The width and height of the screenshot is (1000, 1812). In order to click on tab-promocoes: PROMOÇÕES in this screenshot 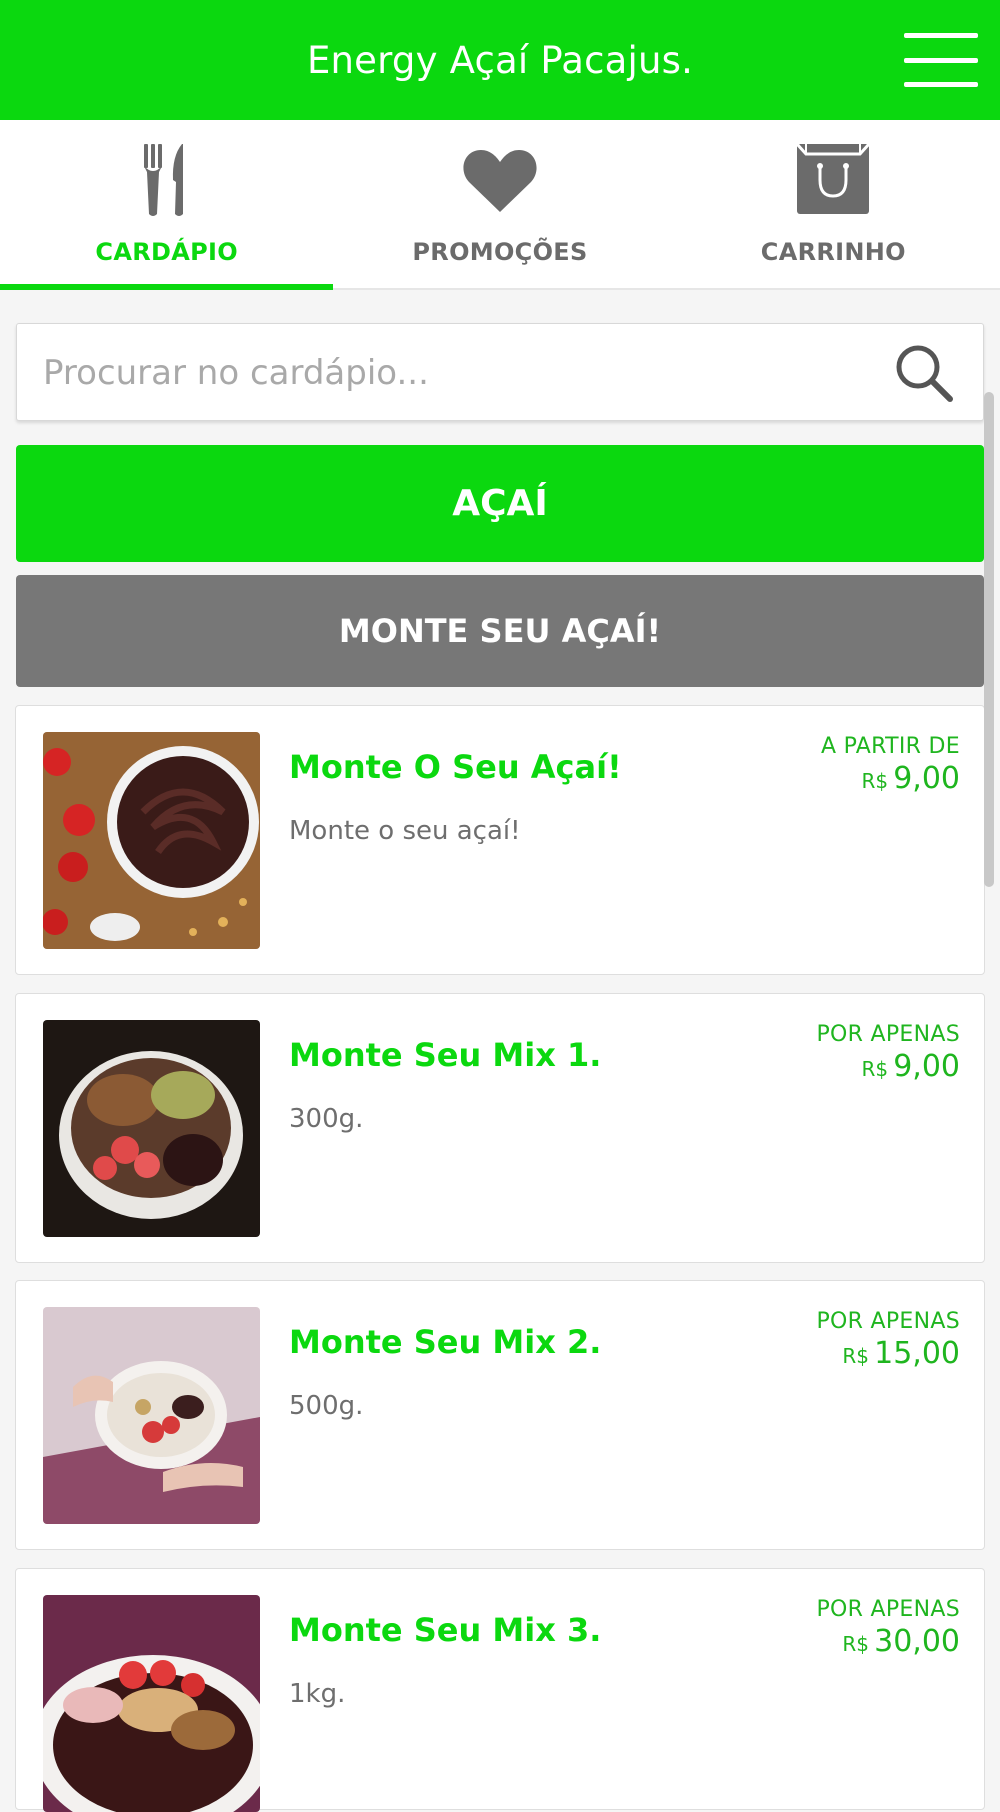, I will do `click(499, 204)`.